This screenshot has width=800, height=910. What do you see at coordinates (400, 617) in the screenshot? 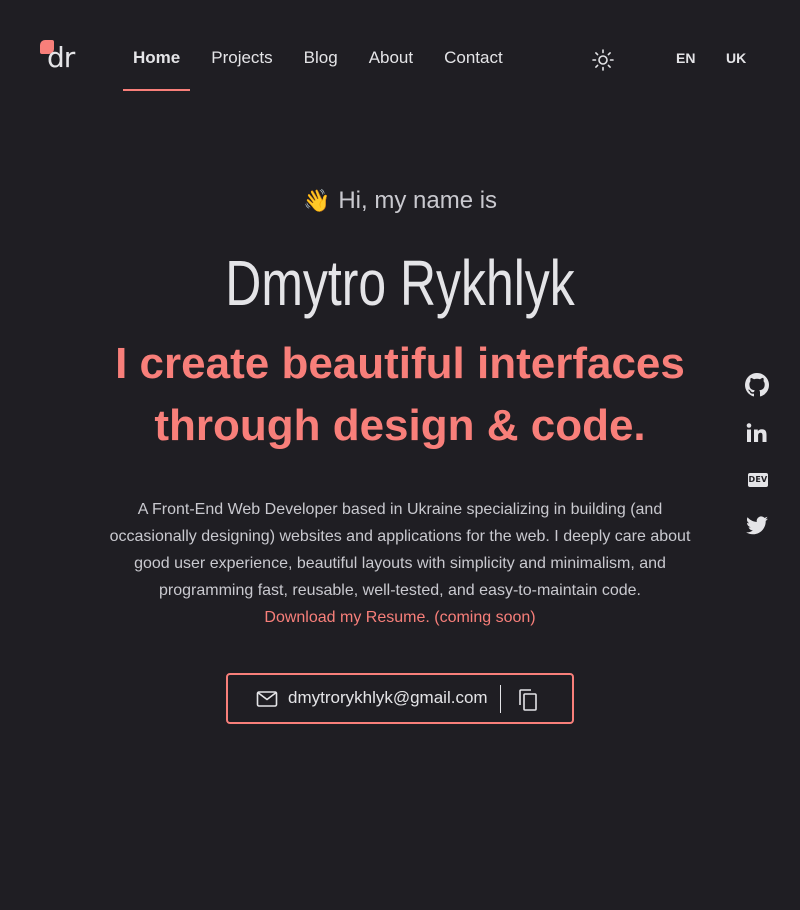
I see `resume-link: Download my Resume. (coming soon)` at bounding box center [400, 617].